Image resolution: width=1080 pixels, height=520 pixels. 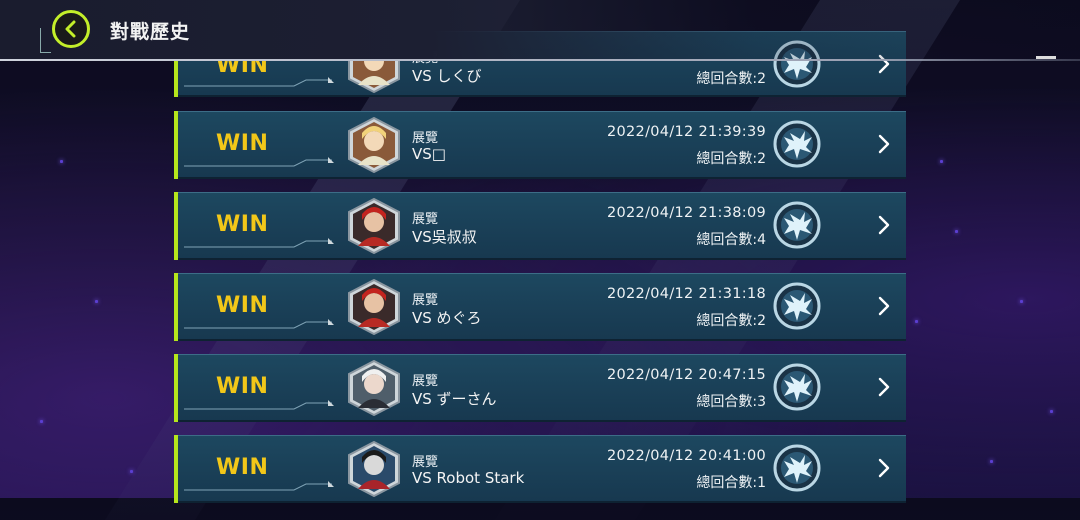 What do you see at coordinates (540, 145) in the screenshot?
I see `match-row: WIN 展覽 VS□ 2022/04/12 21:39:39 總回合數:2` at bounding box center [540, 145].